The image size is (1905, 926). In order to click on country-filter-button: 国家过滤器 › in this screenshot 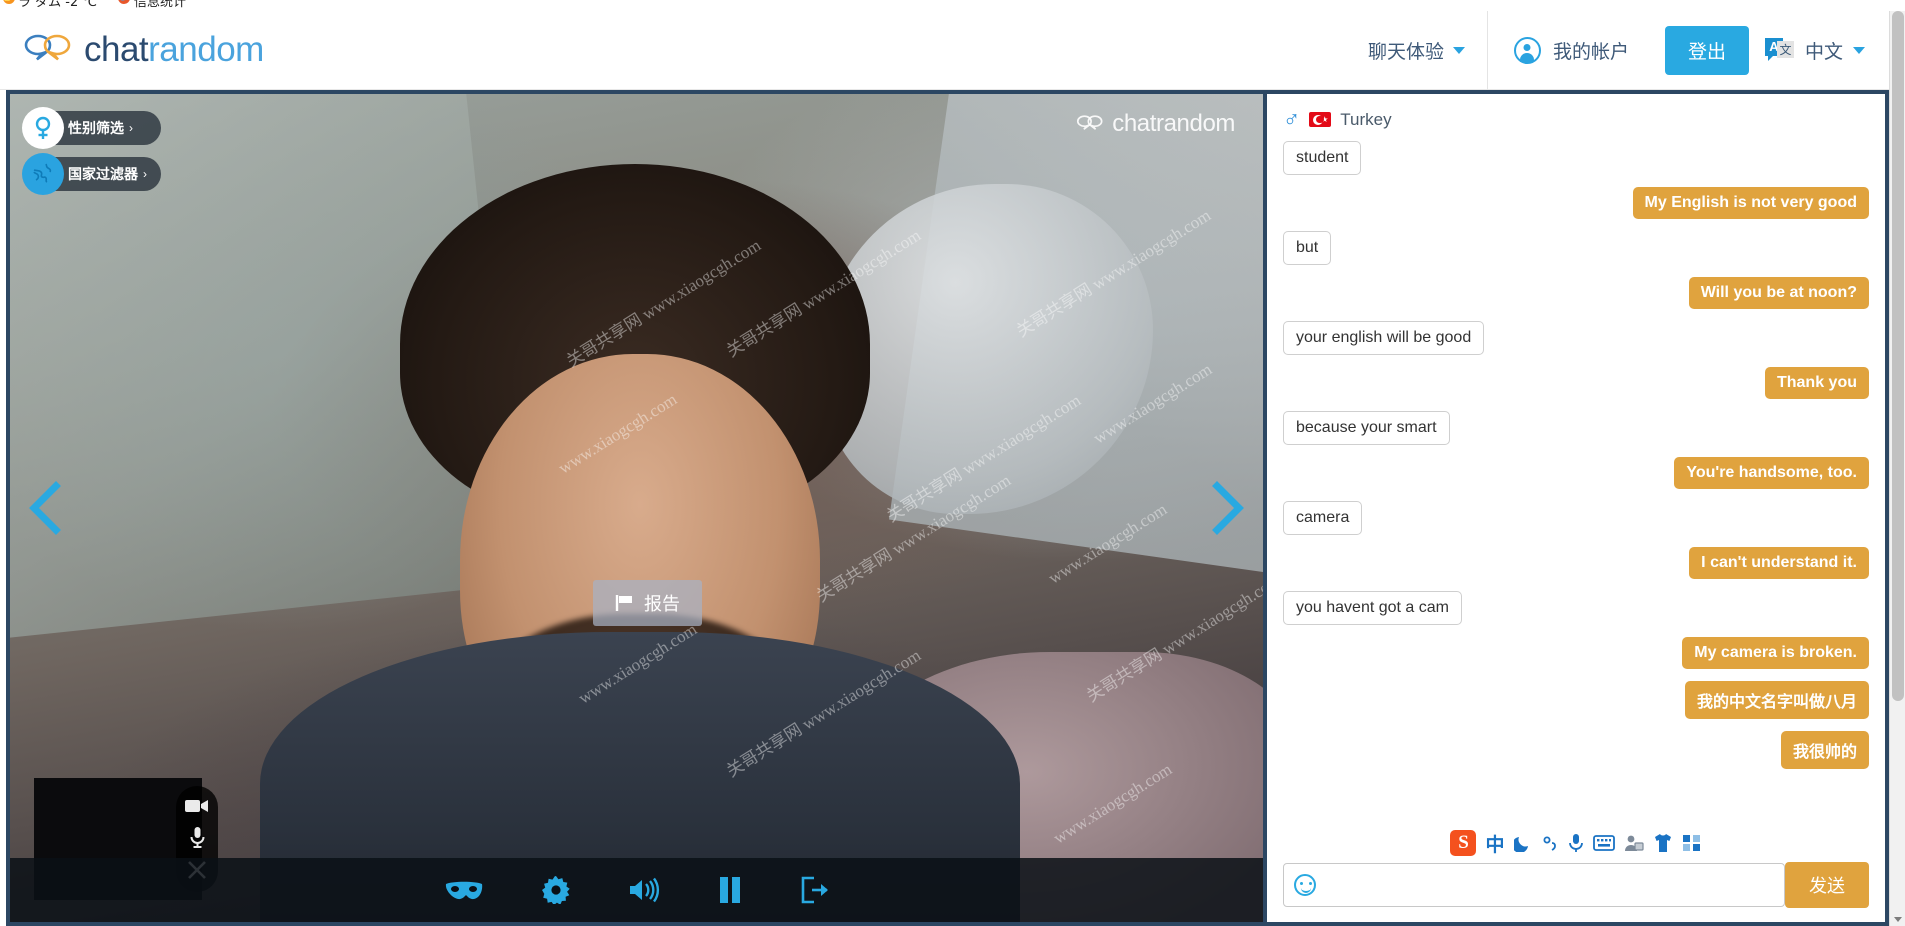, I will do `click(91, 174)`.